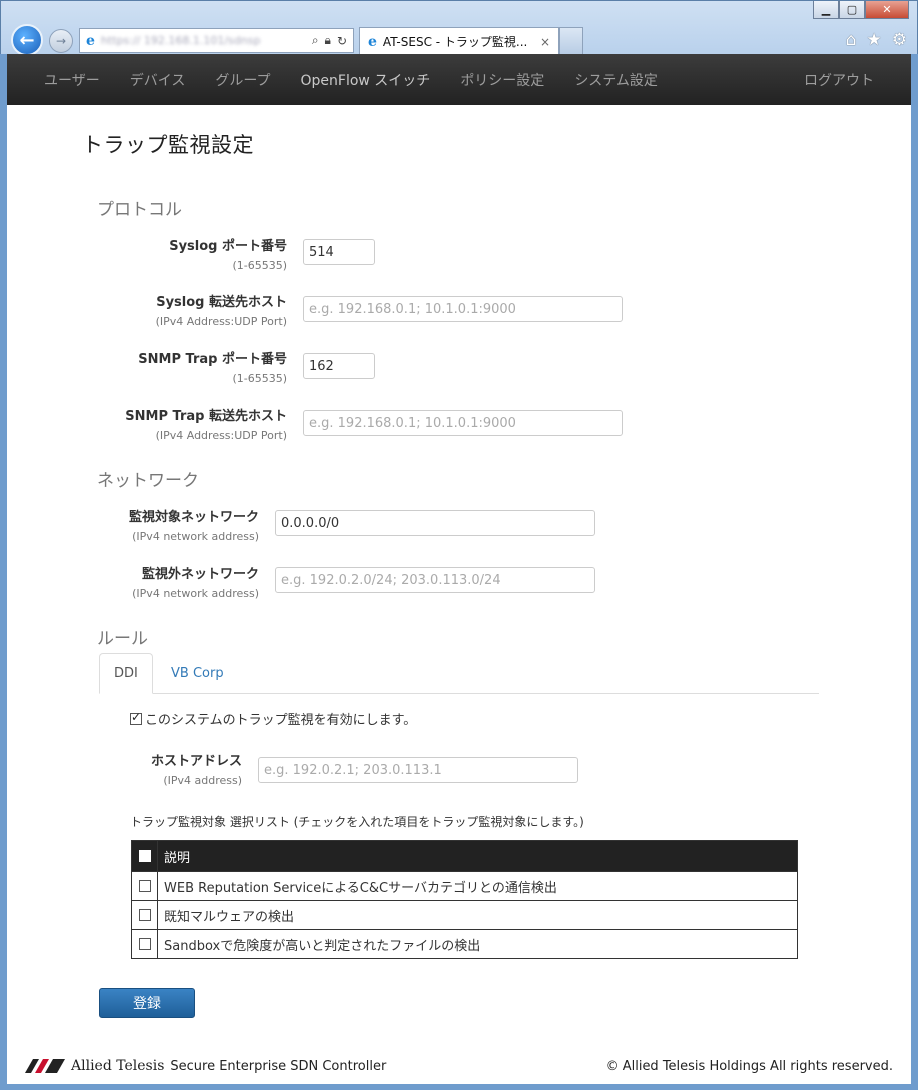 This screenshot has height=1090, width=918. What do you see at coordinates (315, 40) in the screenshot?
I see `search-icon: ⌕` at bounding box center [315, 40].